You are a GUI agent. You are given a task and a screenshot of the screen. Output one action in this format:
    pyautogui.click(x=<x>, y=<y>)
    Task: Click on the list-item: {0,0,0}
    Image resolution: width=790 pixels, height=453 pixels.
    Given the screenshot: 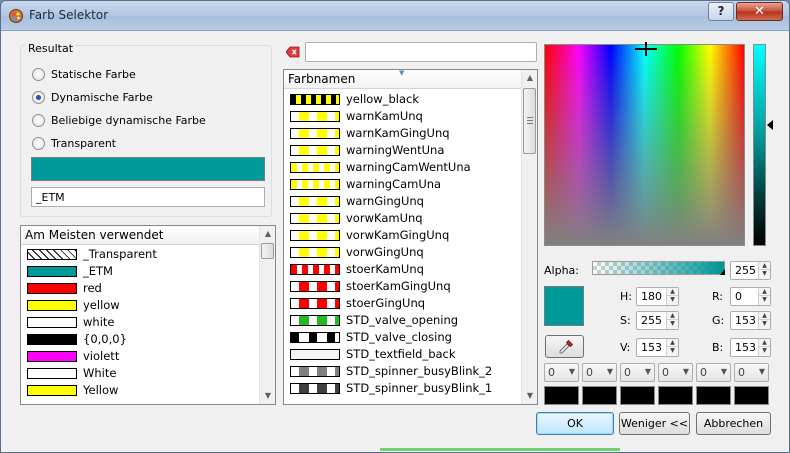 What is the action you would take?
    pyautogui.click(x=139, y=339)
    